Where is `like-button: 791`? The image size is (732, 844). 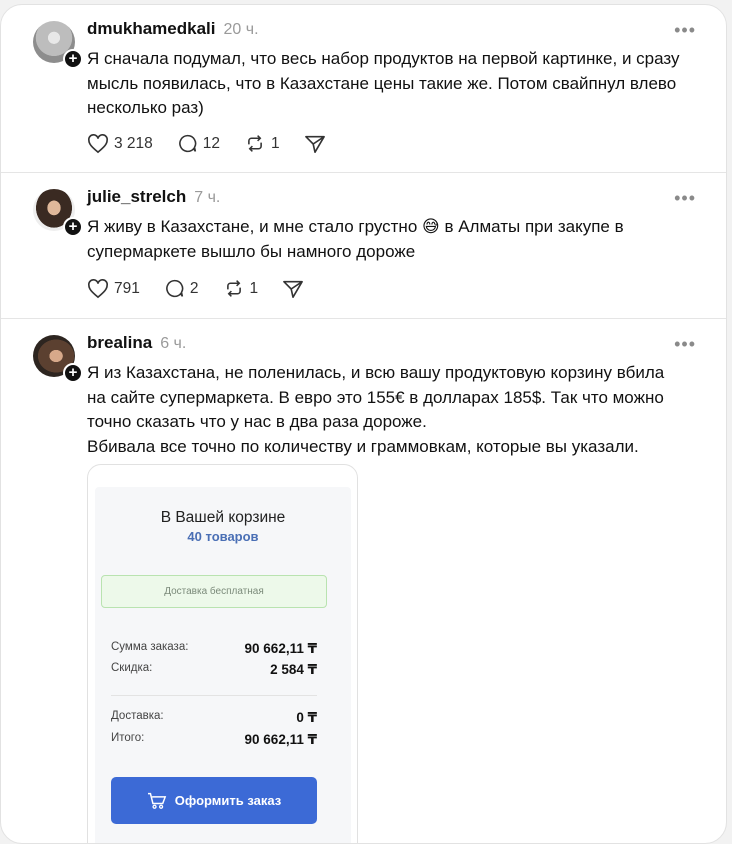 like-button: 791 is located at coordinates (113, 288).